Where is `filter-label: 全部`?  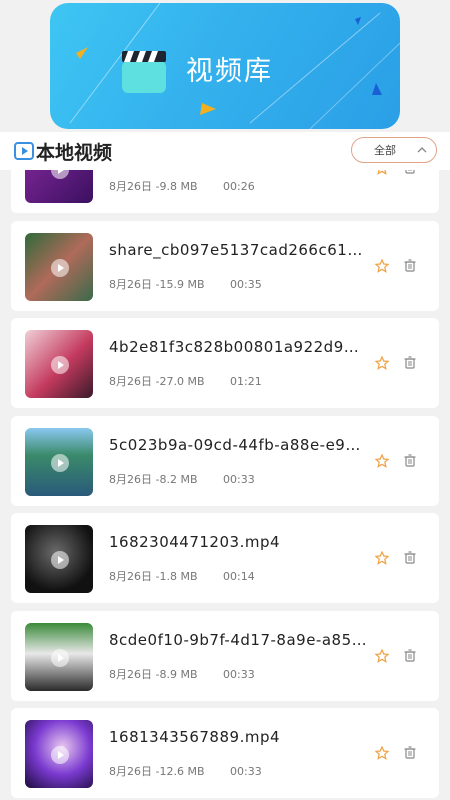
filter-label: 全部 is located at coordinates (385, 150).